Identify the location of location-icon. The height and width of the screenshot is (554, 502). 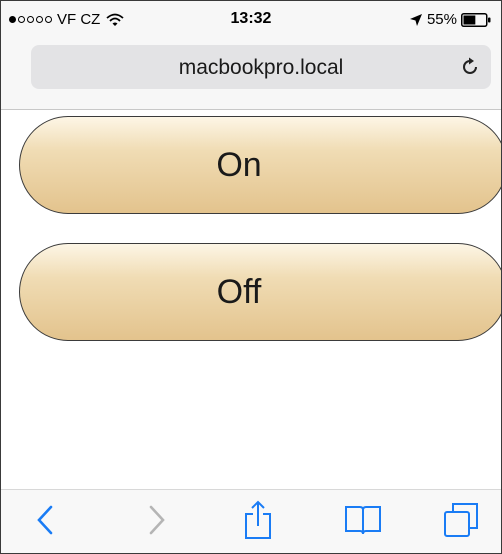
(415, 19).